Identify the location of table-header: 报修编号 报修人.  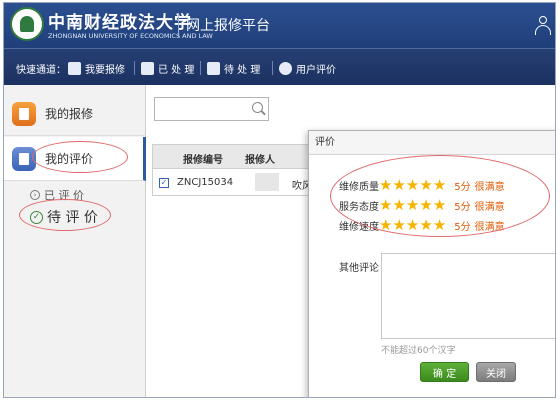
(232, 157).